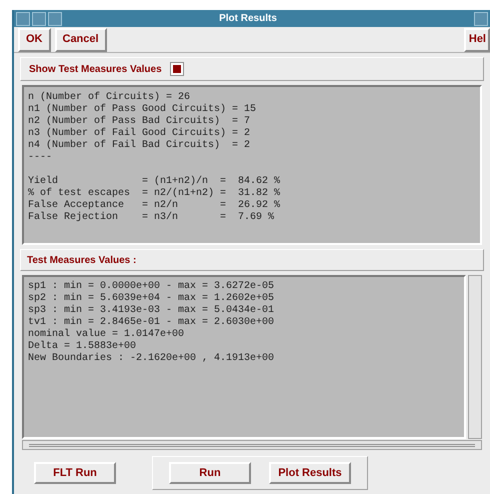 The height and width of the screenshot is (494, 490). I want to click on summary-line: n1 (Number of Pass Good Circuits) = 15, so click(142, 110).